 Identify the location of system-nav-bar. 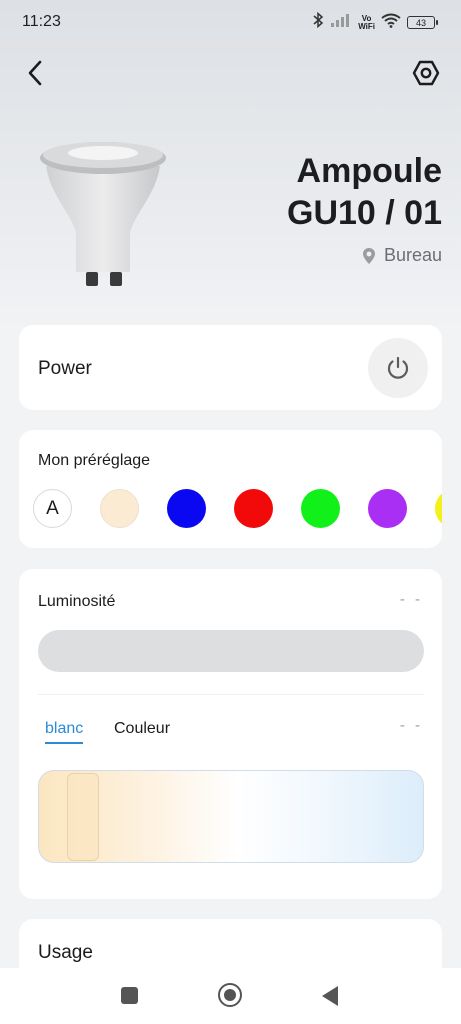
(230, 996).